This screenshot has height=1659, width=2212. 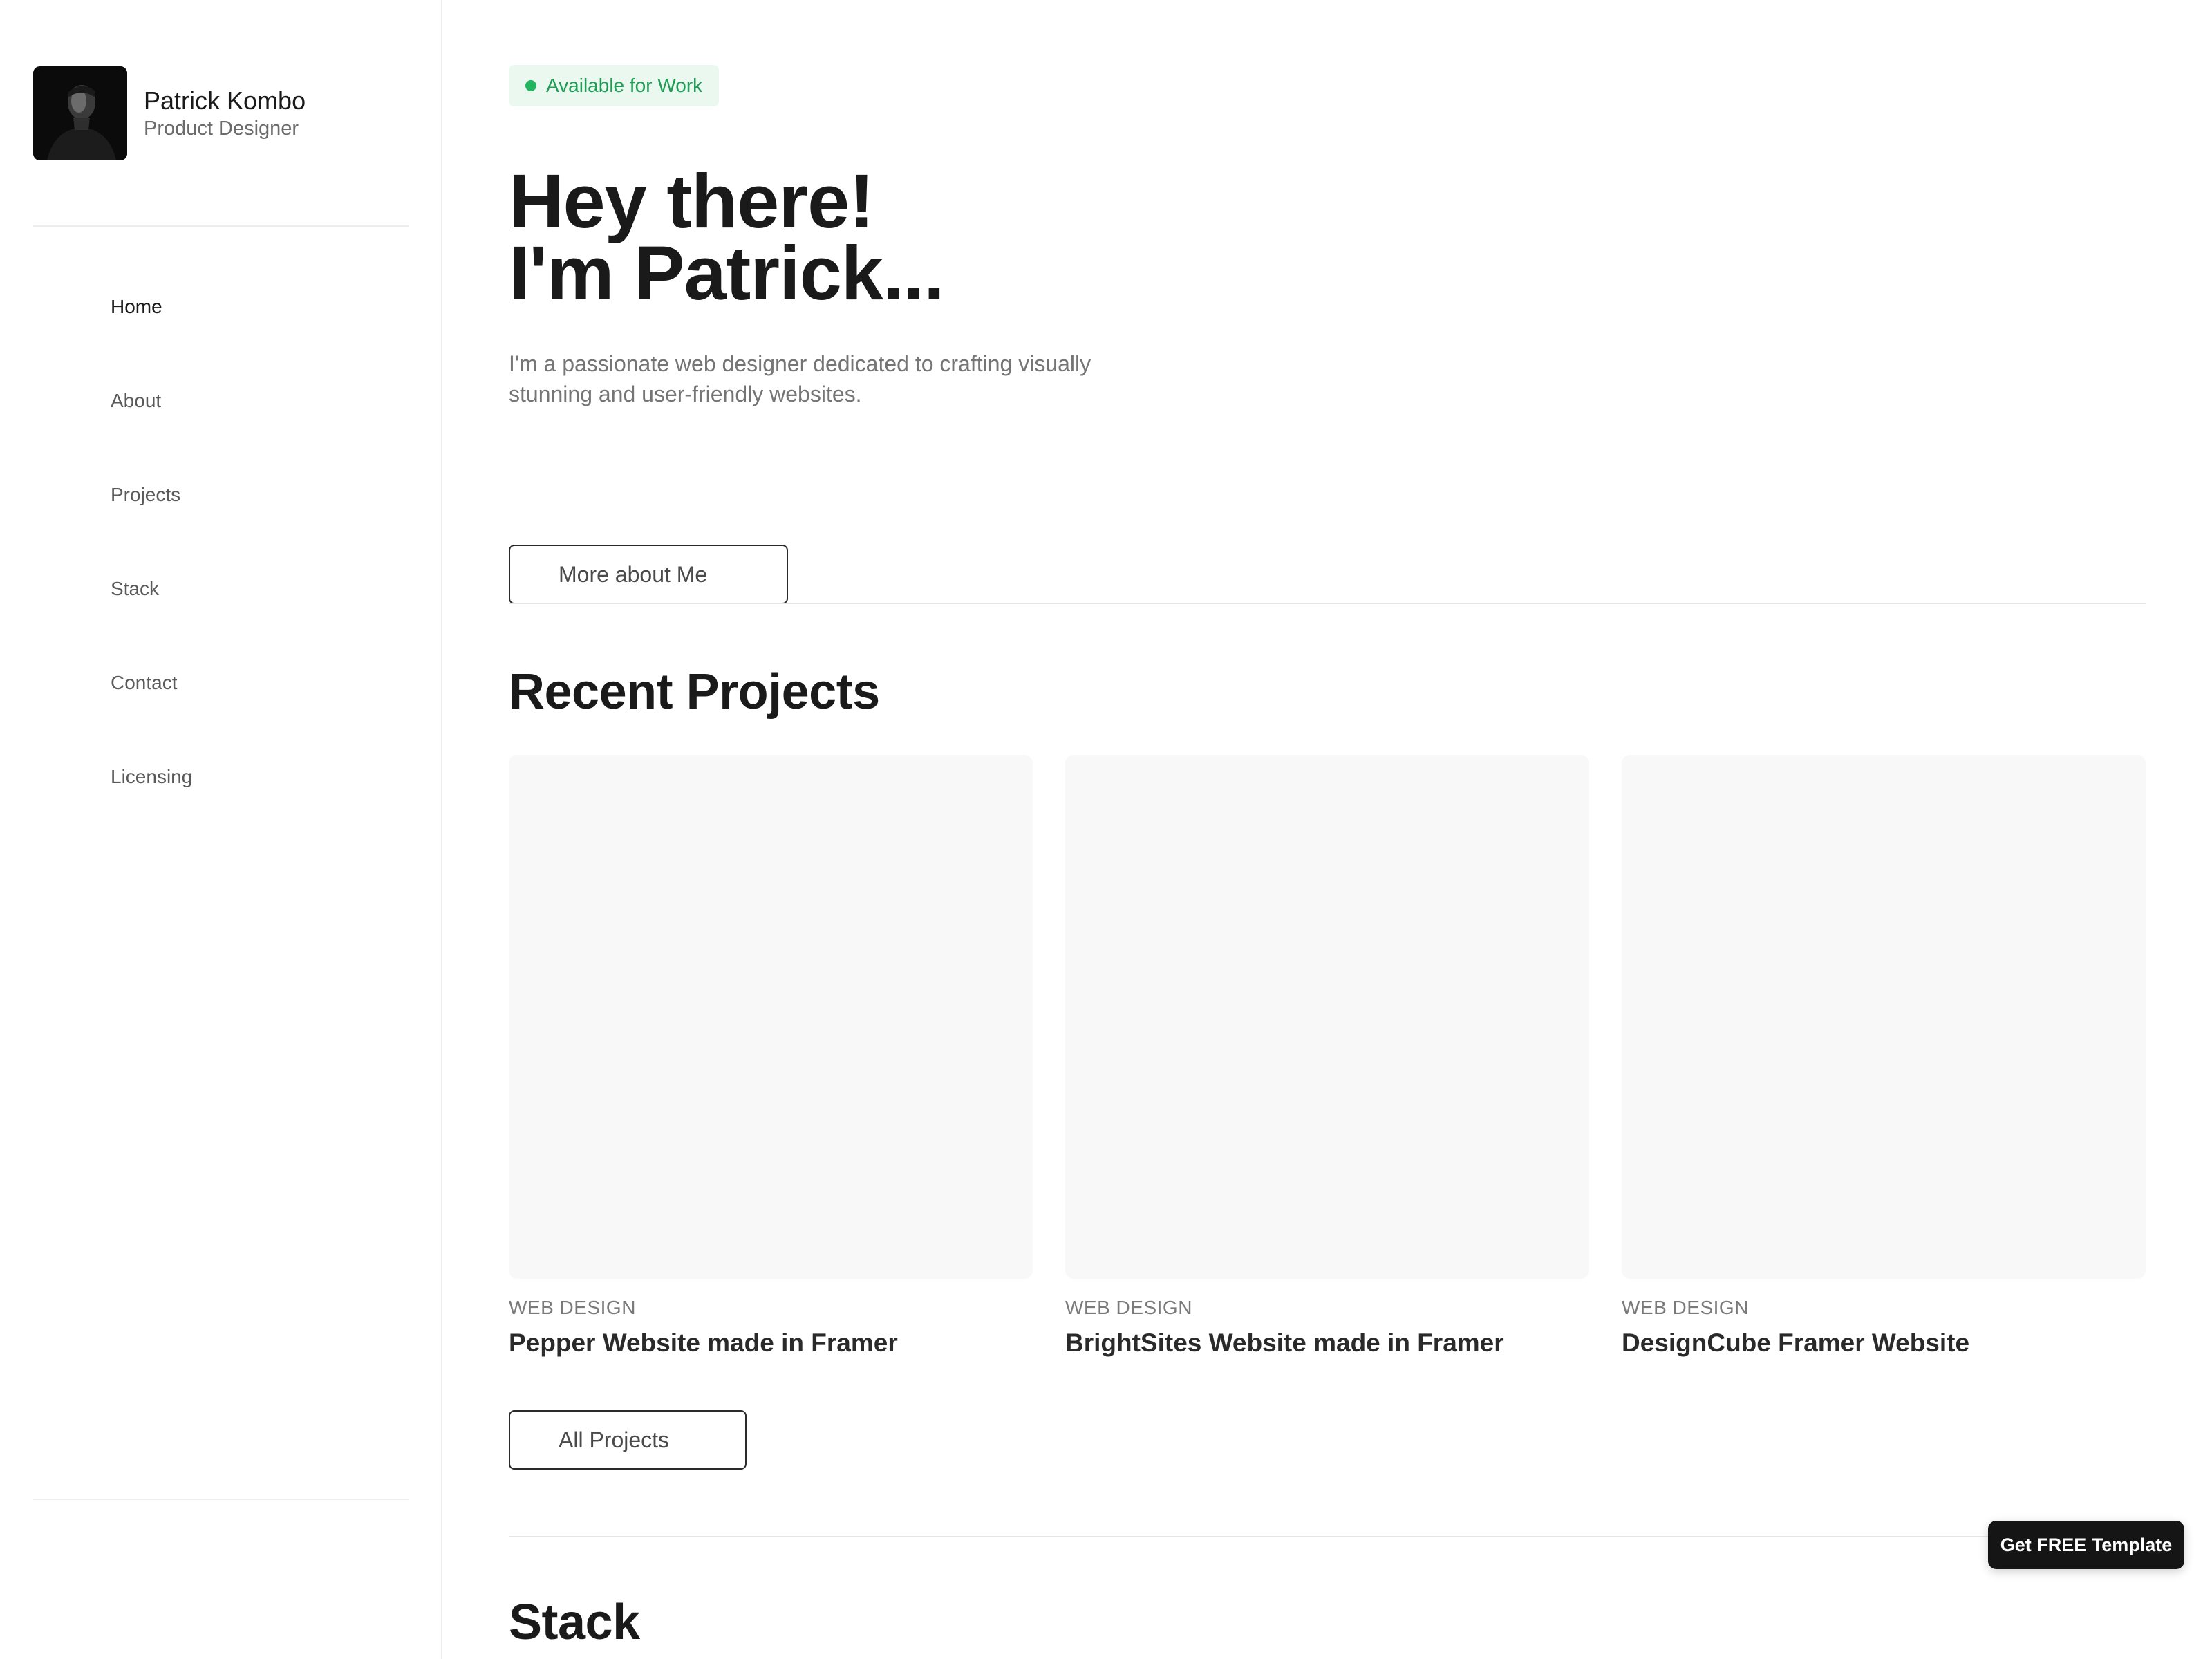 What do you see at coordinates (691, 201) in the screenshot?
I see `hero-title-line-1: Hey there!` at bounding box center [691, 201].